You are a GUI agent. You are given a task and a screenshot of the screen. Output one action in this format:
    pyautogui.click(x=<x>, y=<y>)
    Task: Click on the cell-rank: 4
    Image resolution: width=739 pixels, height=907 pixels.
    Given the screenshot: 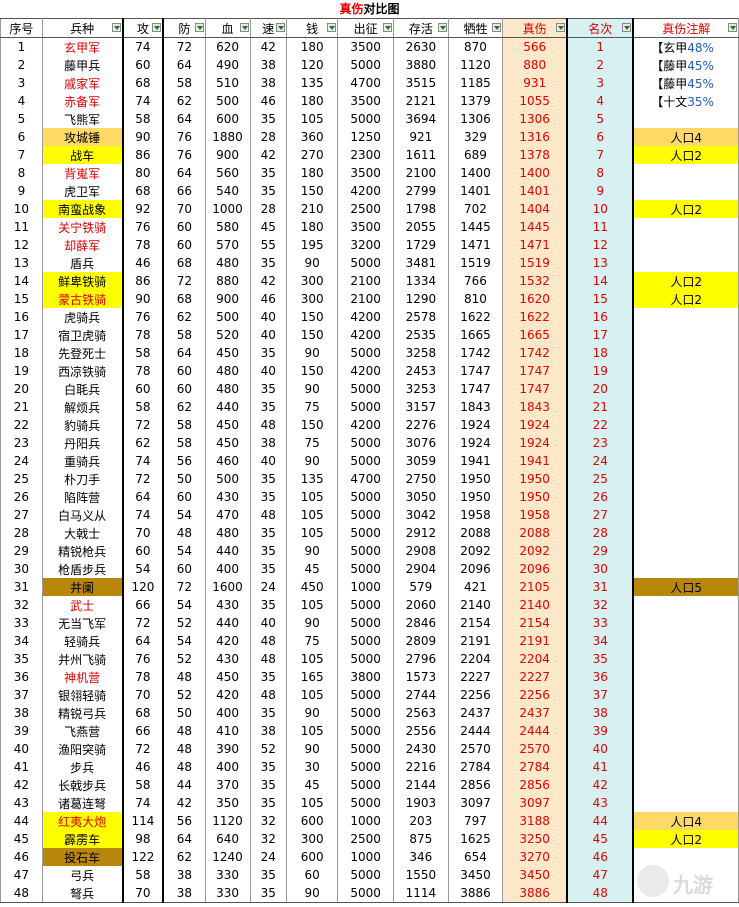 What is the action you would take?
    pyautogui.click(x=600, y=101)
    